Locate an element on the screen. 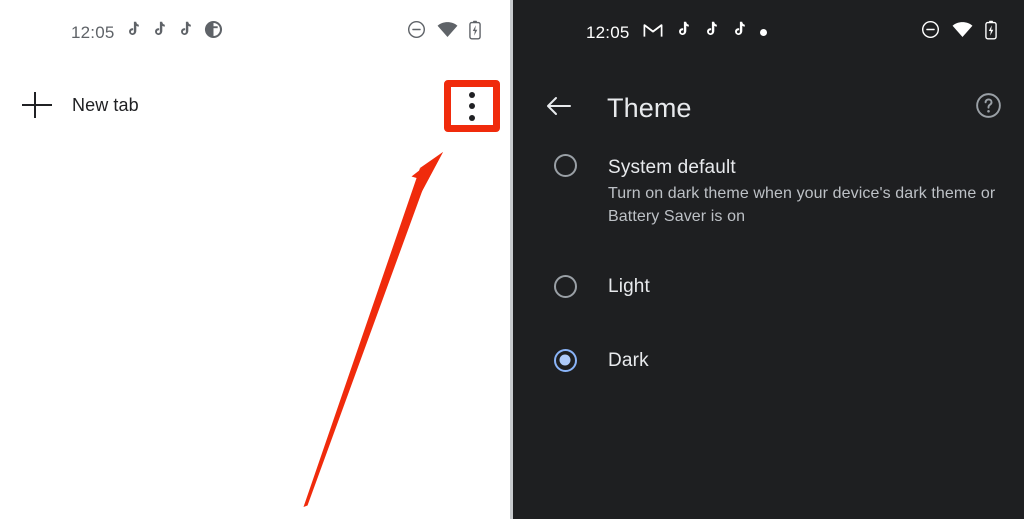  tab-strip: New tab is located at coordinates (256, 106).